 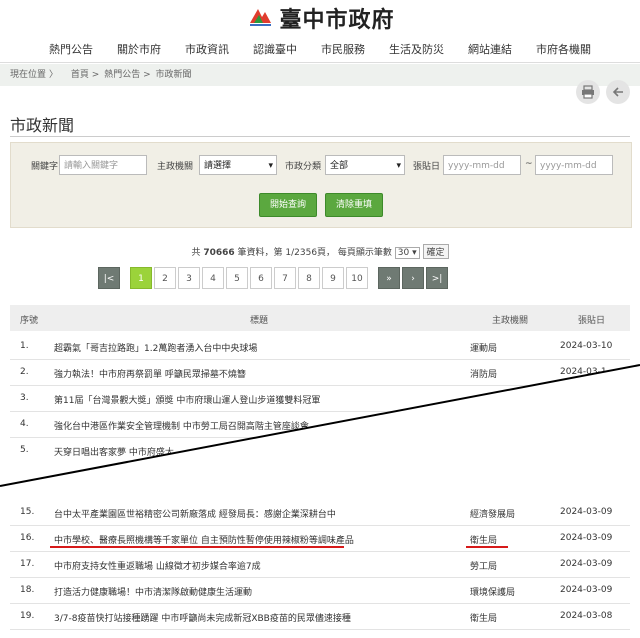 I want to click on row-number: 15., so click(x=27, y=512).